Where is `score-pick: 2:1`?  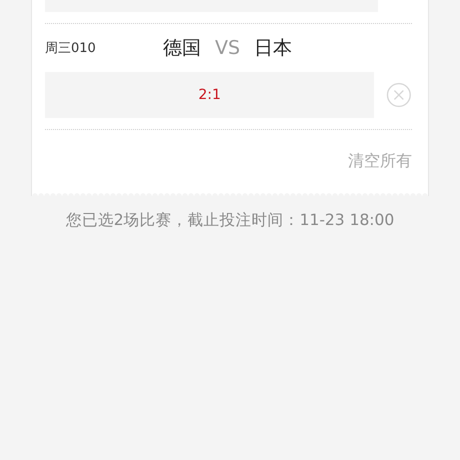 score-pick: 2:1 is located at coordinates (209, 95).